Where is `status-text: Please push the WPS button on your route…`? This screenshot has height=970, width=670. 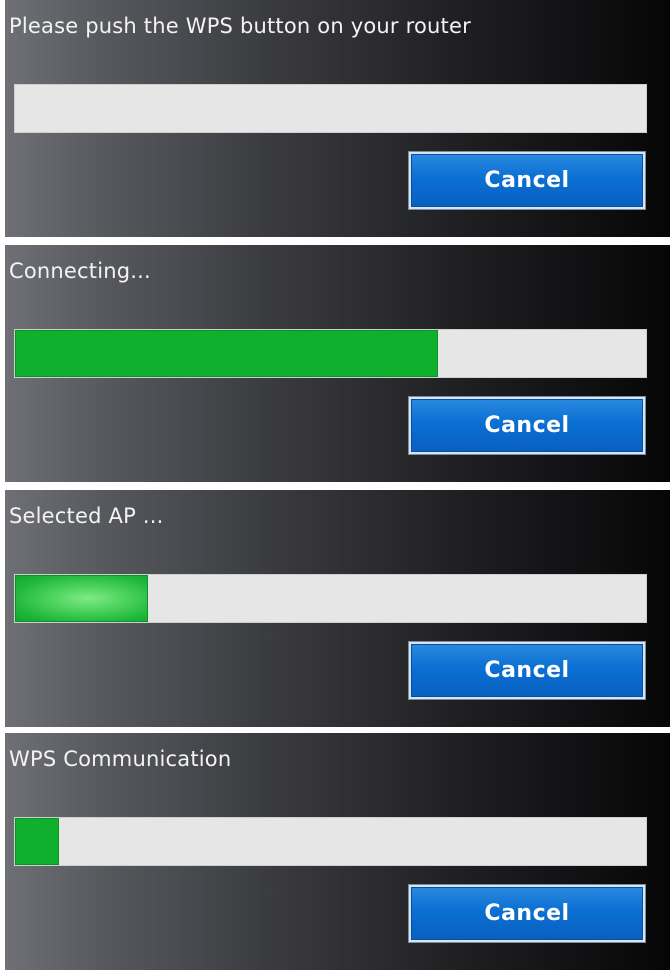
status-text: Please push the WPS button on your route… is located at coordinates (240, 26).